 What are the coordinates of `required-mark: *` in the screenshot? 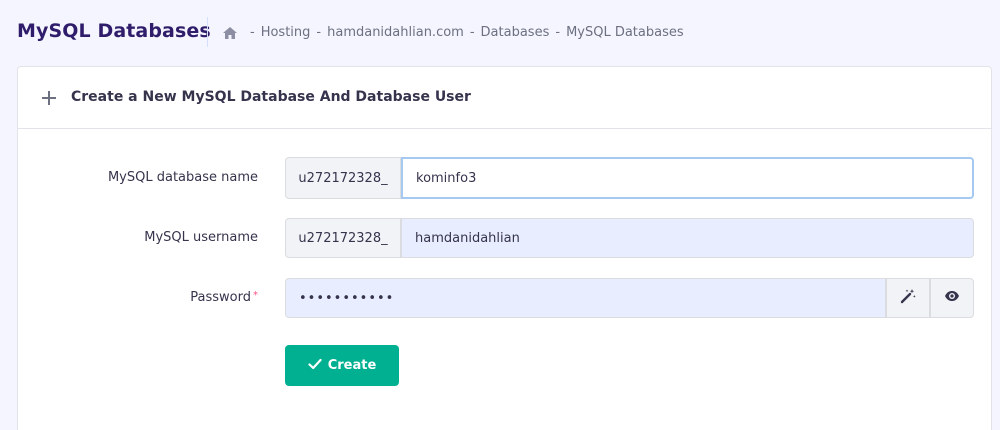 It's located at (255, 295).